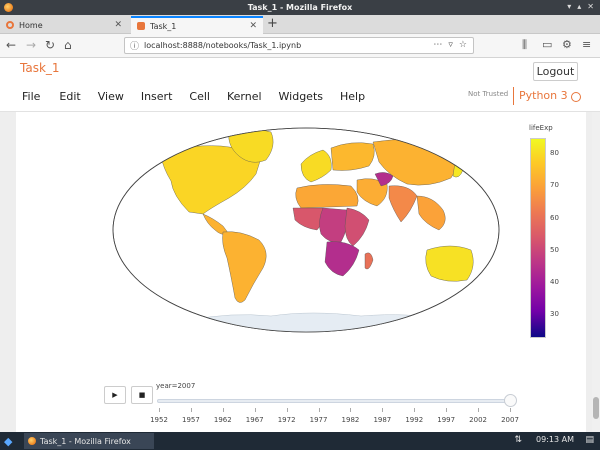 The image size is (600, 450). Describe the element at coordinates (450, 45) in the screenshot. I see `pocket-icon: ▿` at that location.